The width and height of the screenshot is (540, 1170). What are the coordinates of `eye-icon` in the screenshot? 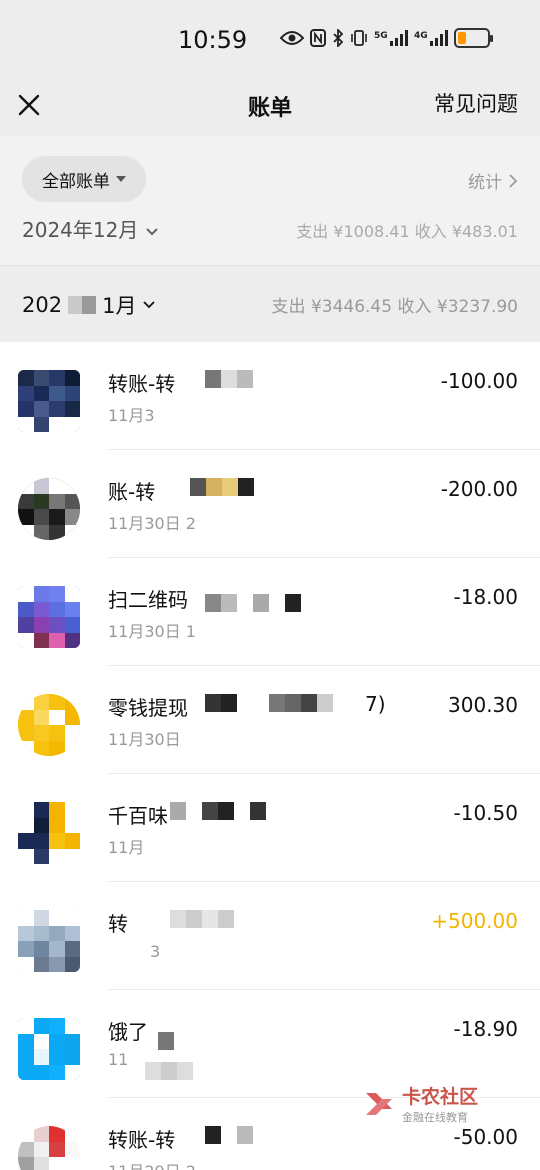 It's located at (292, 38).